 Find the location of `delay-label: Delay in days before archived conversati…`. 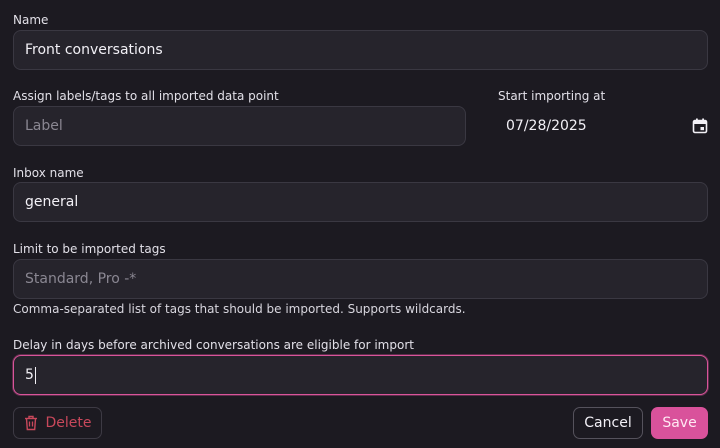

delay-label: Delay in days before archived conversati… is located at coordinates (213, 345).